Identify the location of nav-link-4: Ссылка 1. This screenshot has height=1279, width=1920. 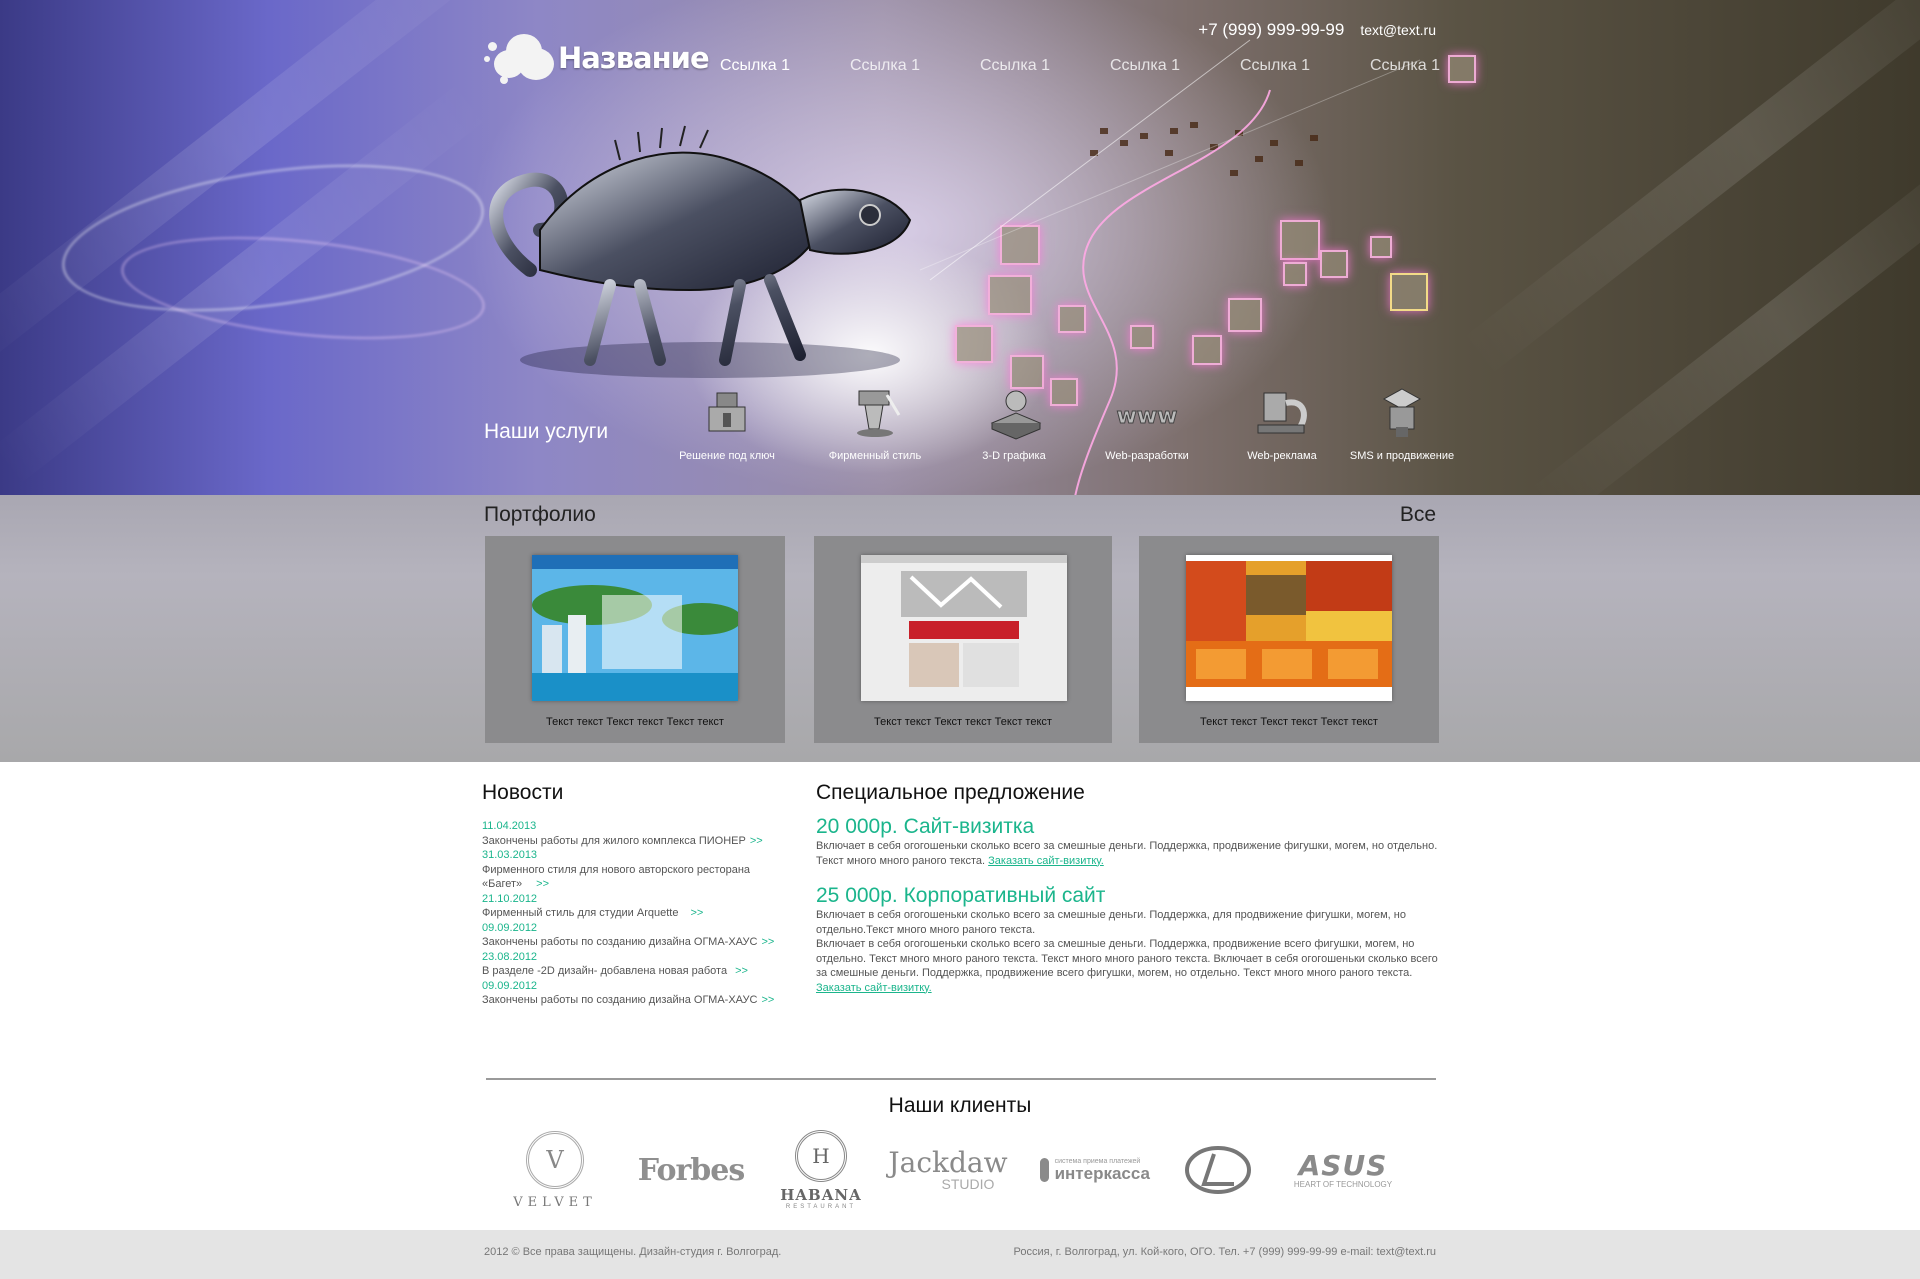
(1175, 66).